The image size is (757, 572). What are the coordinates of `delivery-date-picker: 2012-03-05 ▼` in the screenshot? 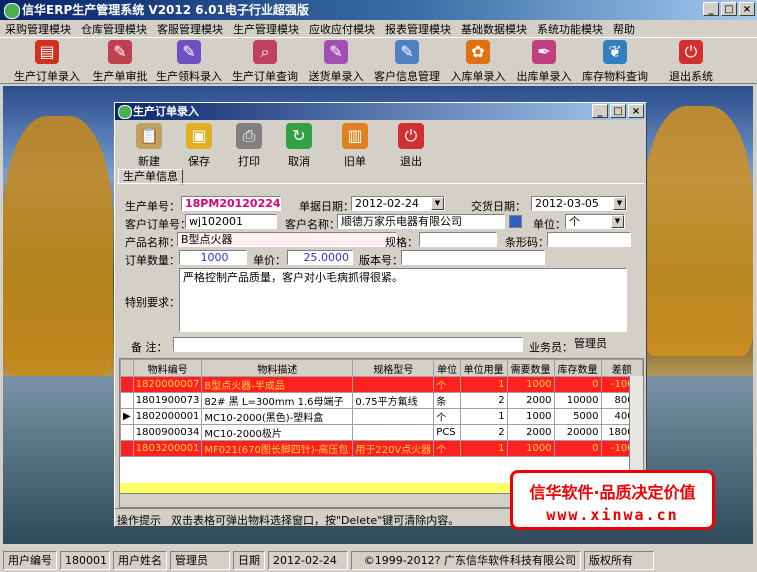 It's located at (579, 203).